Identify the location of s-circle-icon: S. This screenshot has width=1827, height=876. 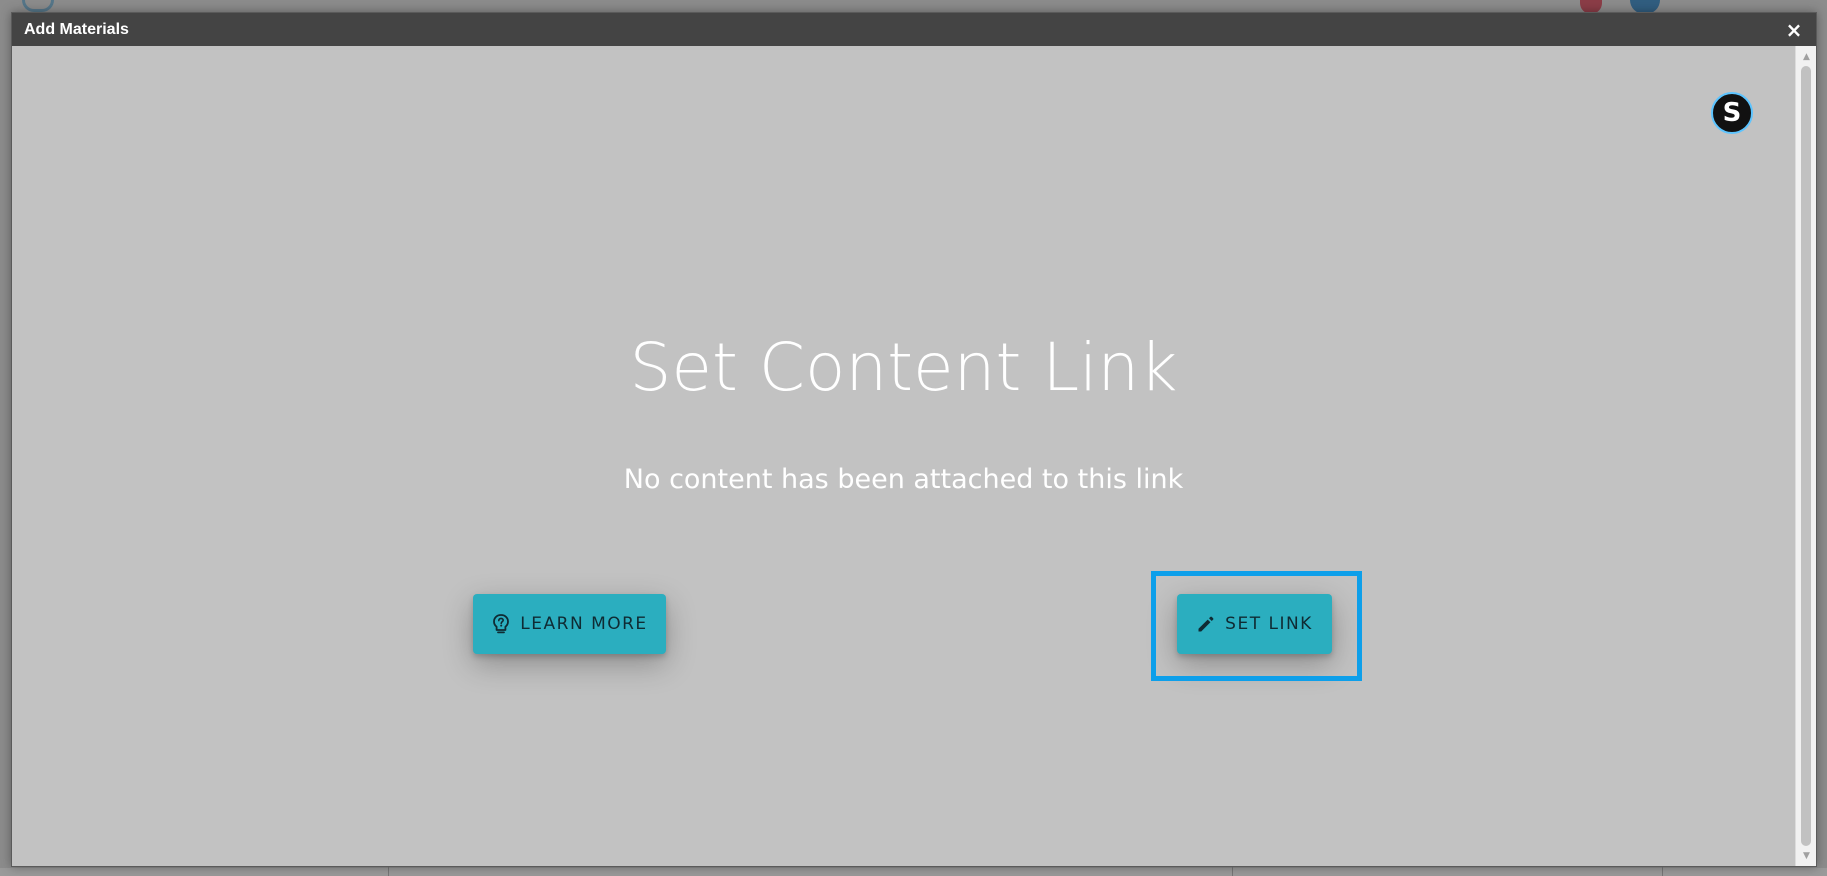
(1732, 113).